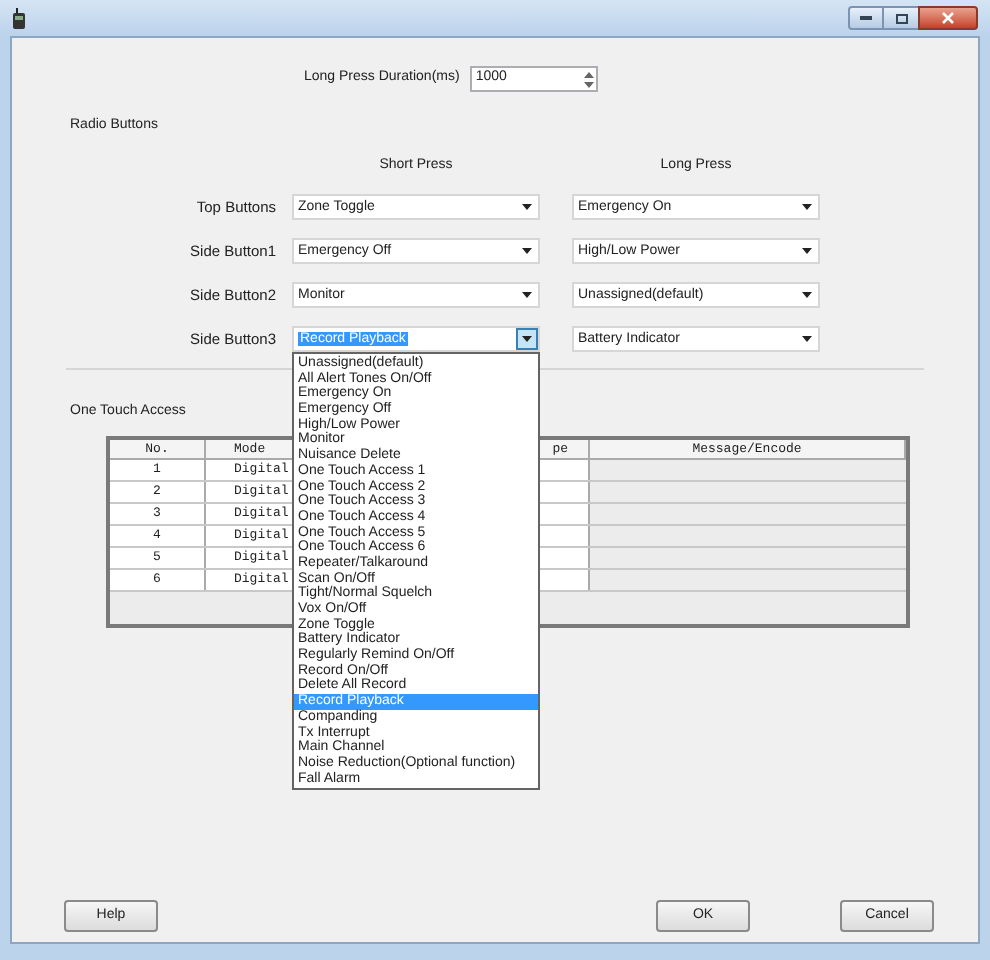 This screenshot has height=960, width=990. What do you see at coordinates (588, 79) in the screenshot?
I see `spin-arrows-icon` at bounding box center [588, 79].